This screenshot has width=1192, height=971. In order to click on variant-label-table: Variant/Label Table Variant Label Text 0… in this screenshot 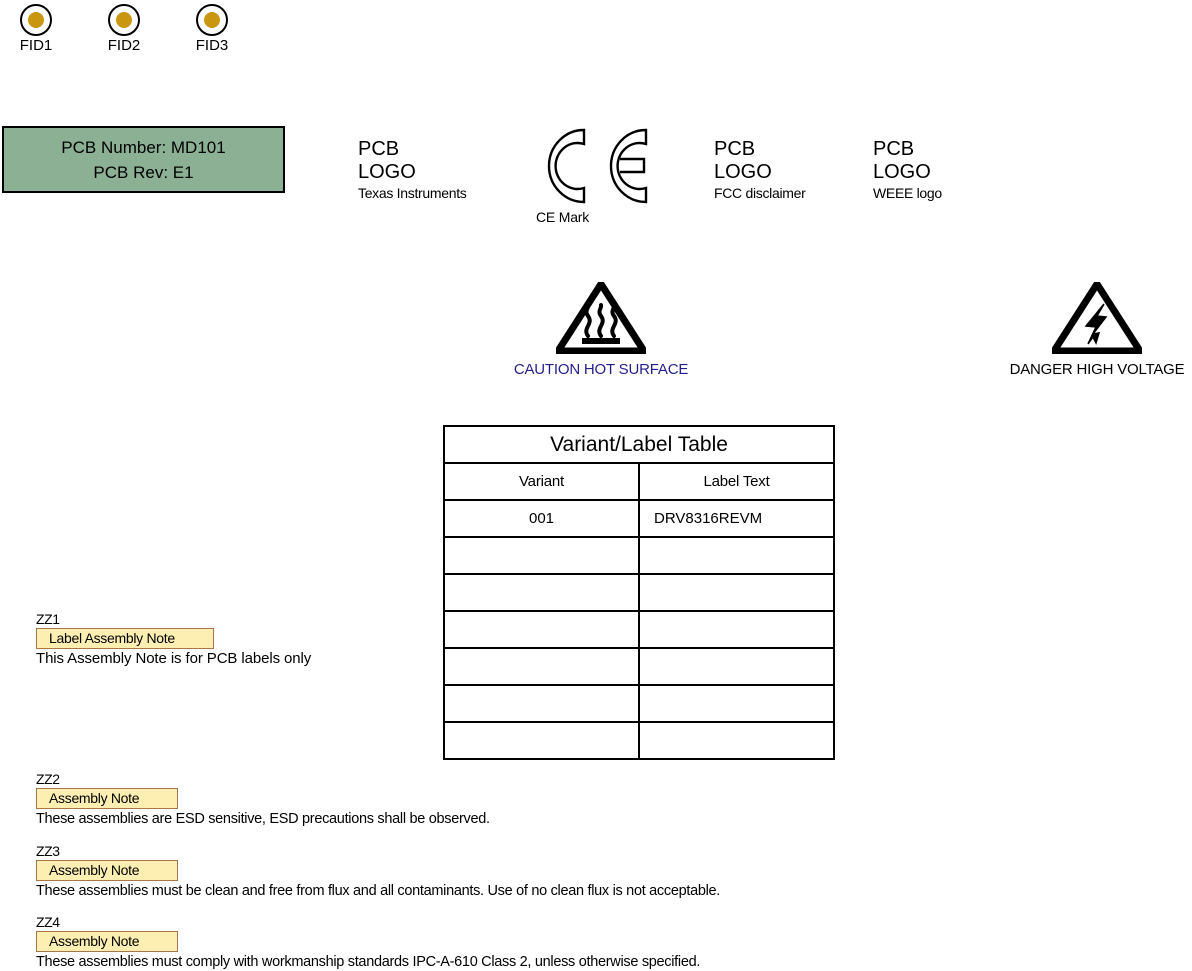, I will do `click(639, 592)`.